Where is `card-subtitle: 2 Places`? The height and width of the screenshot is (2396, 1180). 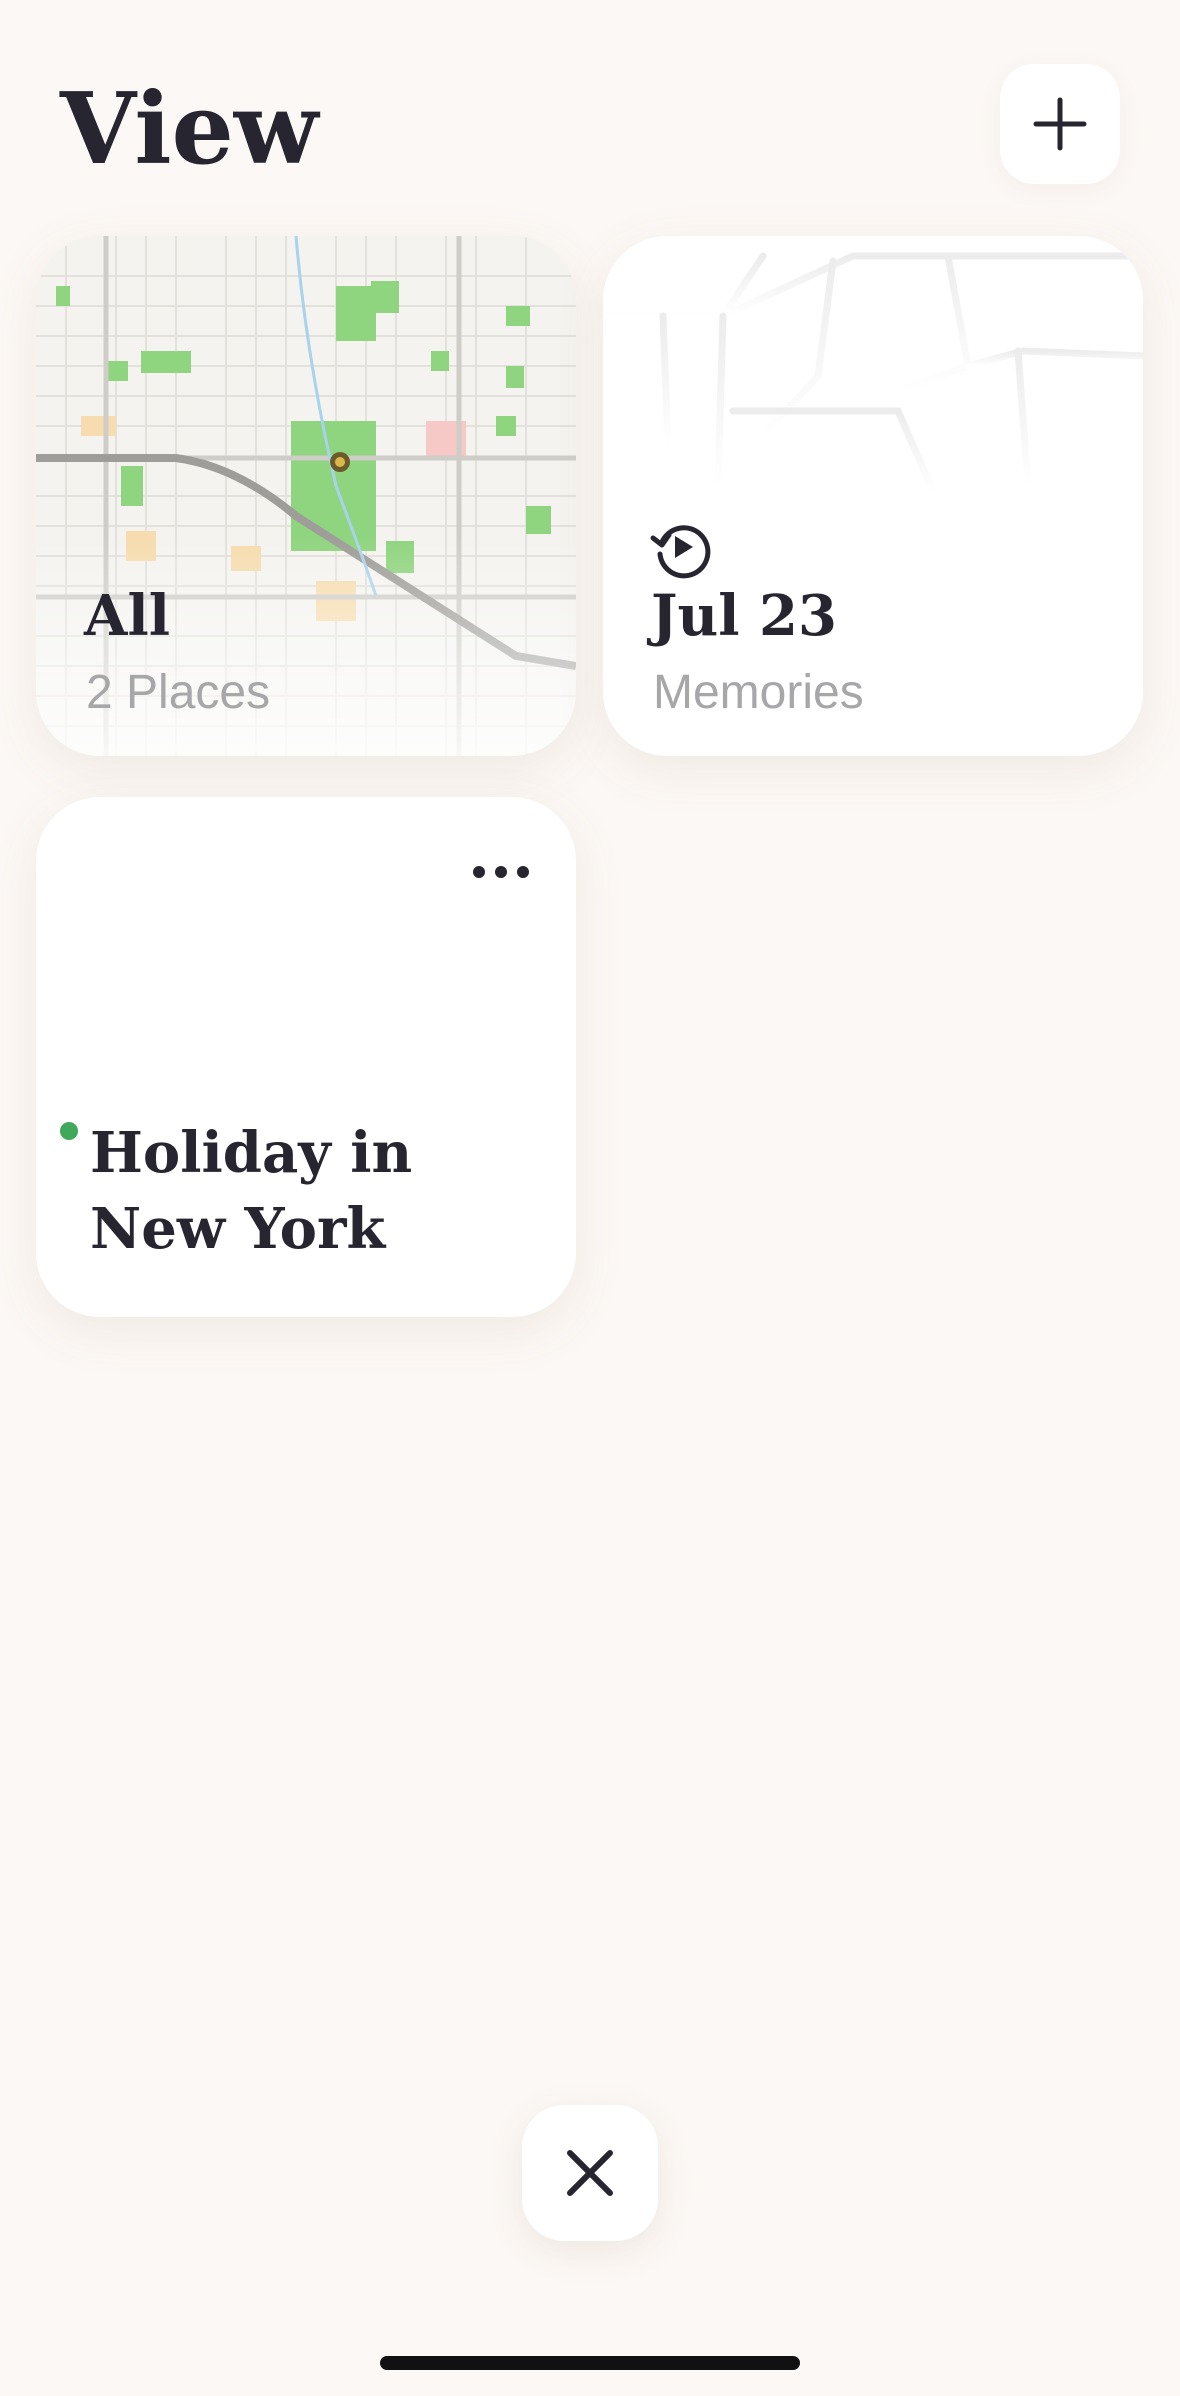 card-subtitle: 2 Places is located at coordinates (178, 692).